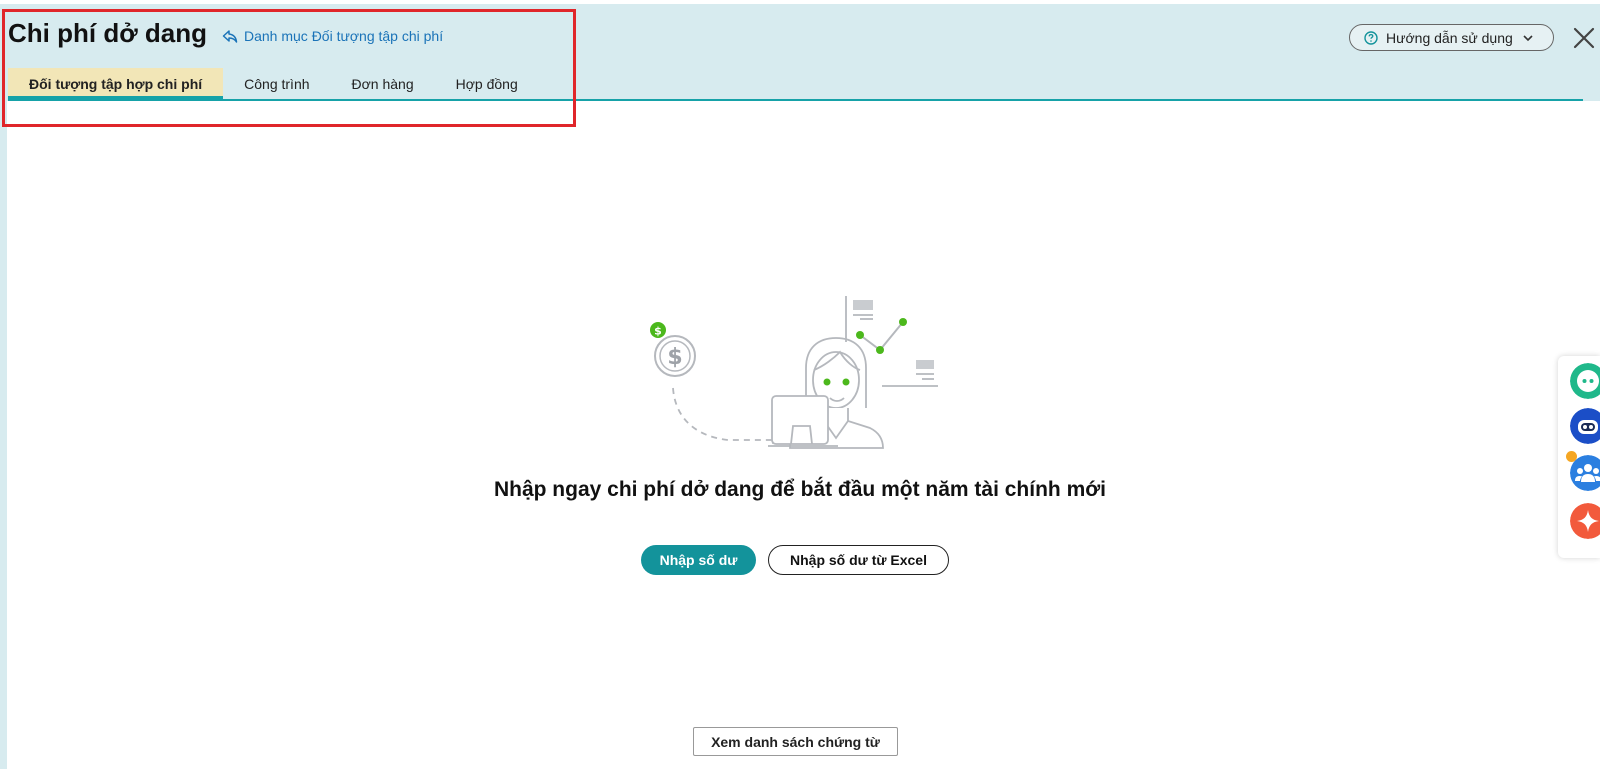  I want to click on growth-chart-icon, so click(891, 341).